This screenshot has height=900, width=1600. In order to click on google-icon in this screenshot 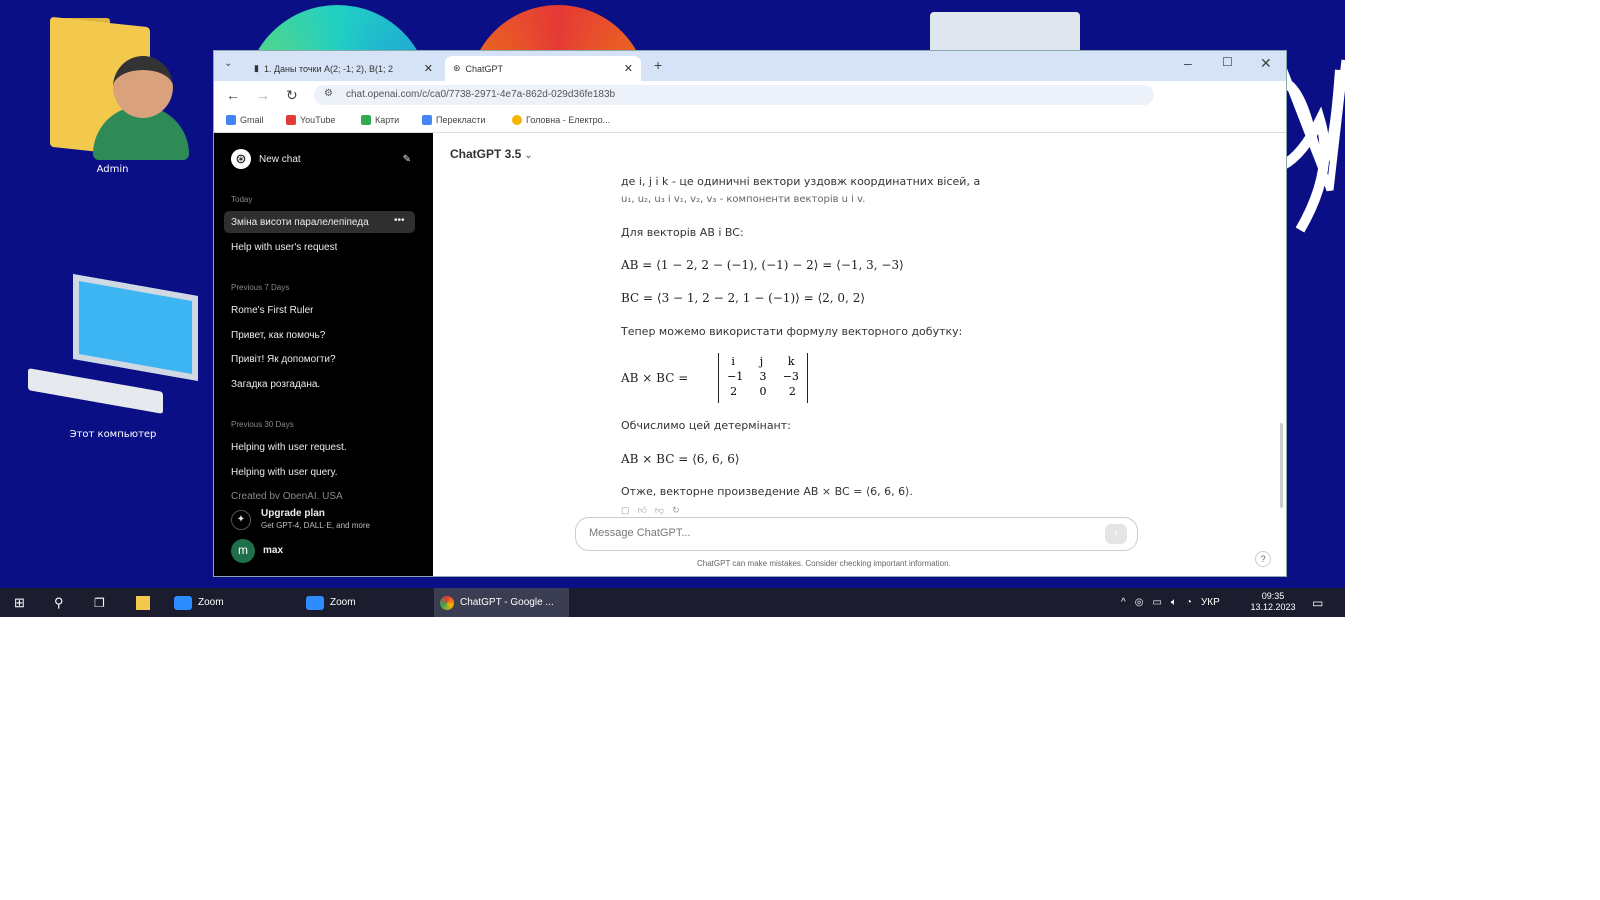, I will do `click(231, 120)`.